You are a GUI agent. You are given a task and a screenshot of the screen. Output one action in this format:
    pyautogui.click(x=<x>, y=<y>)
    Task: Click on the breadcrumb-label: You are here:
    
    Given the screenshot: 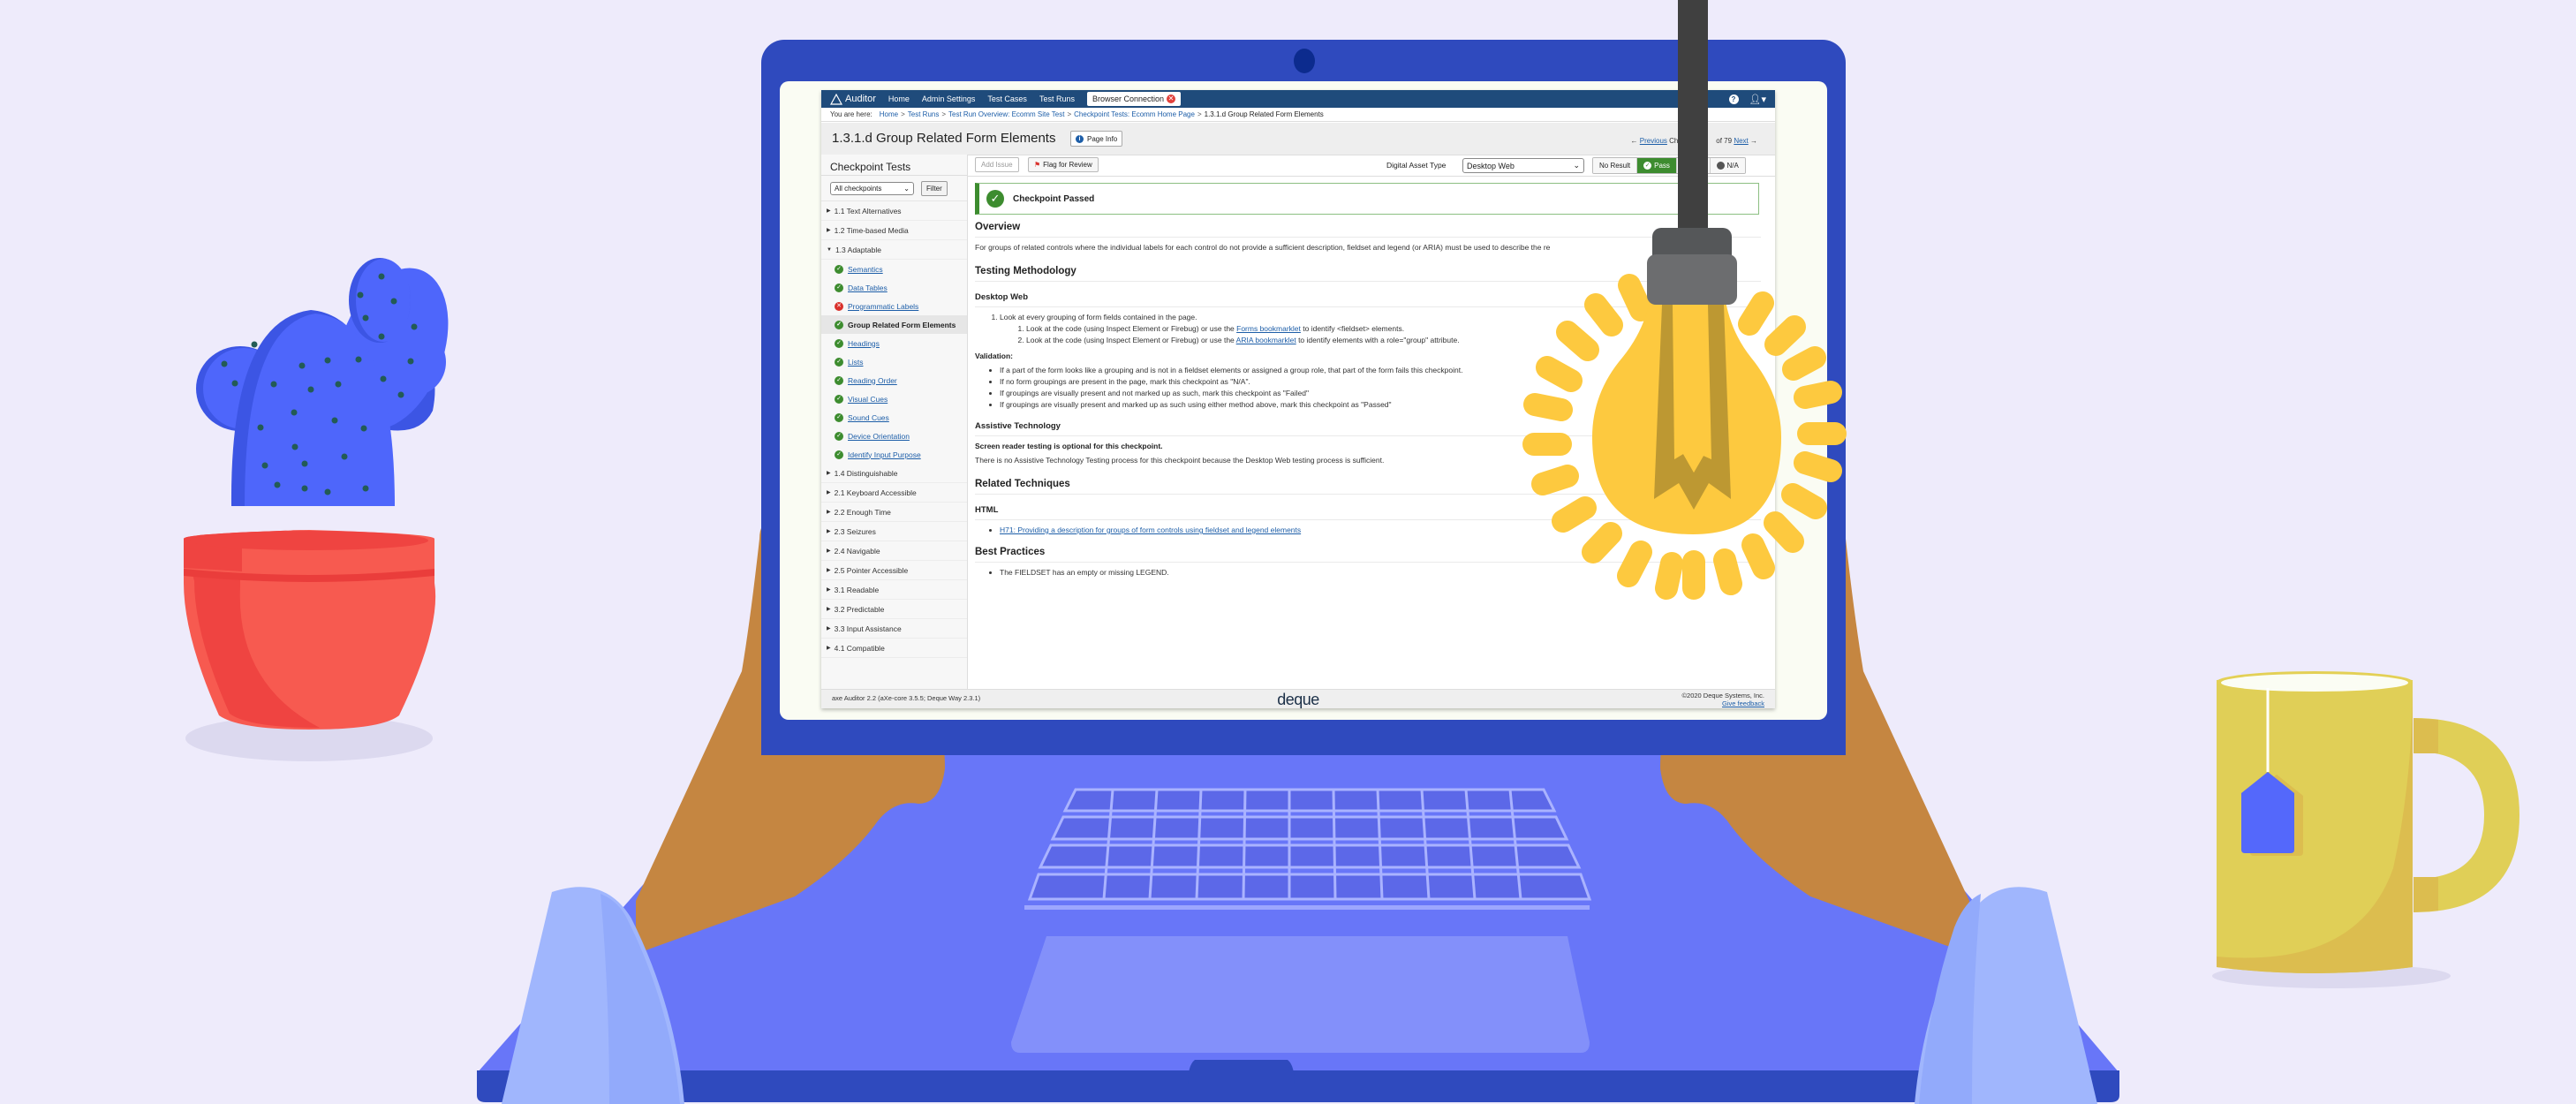 What is the action you would take?
    pyautogui.click(x=851, y=114)
    